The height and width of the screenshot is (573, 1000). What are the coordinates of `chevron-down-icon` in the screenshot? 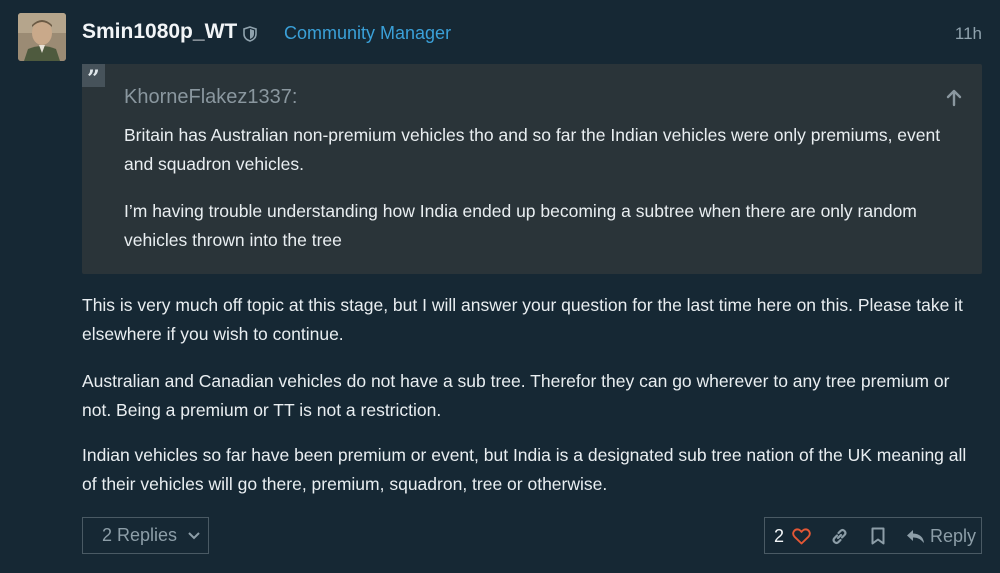 It's located at (194, 536).